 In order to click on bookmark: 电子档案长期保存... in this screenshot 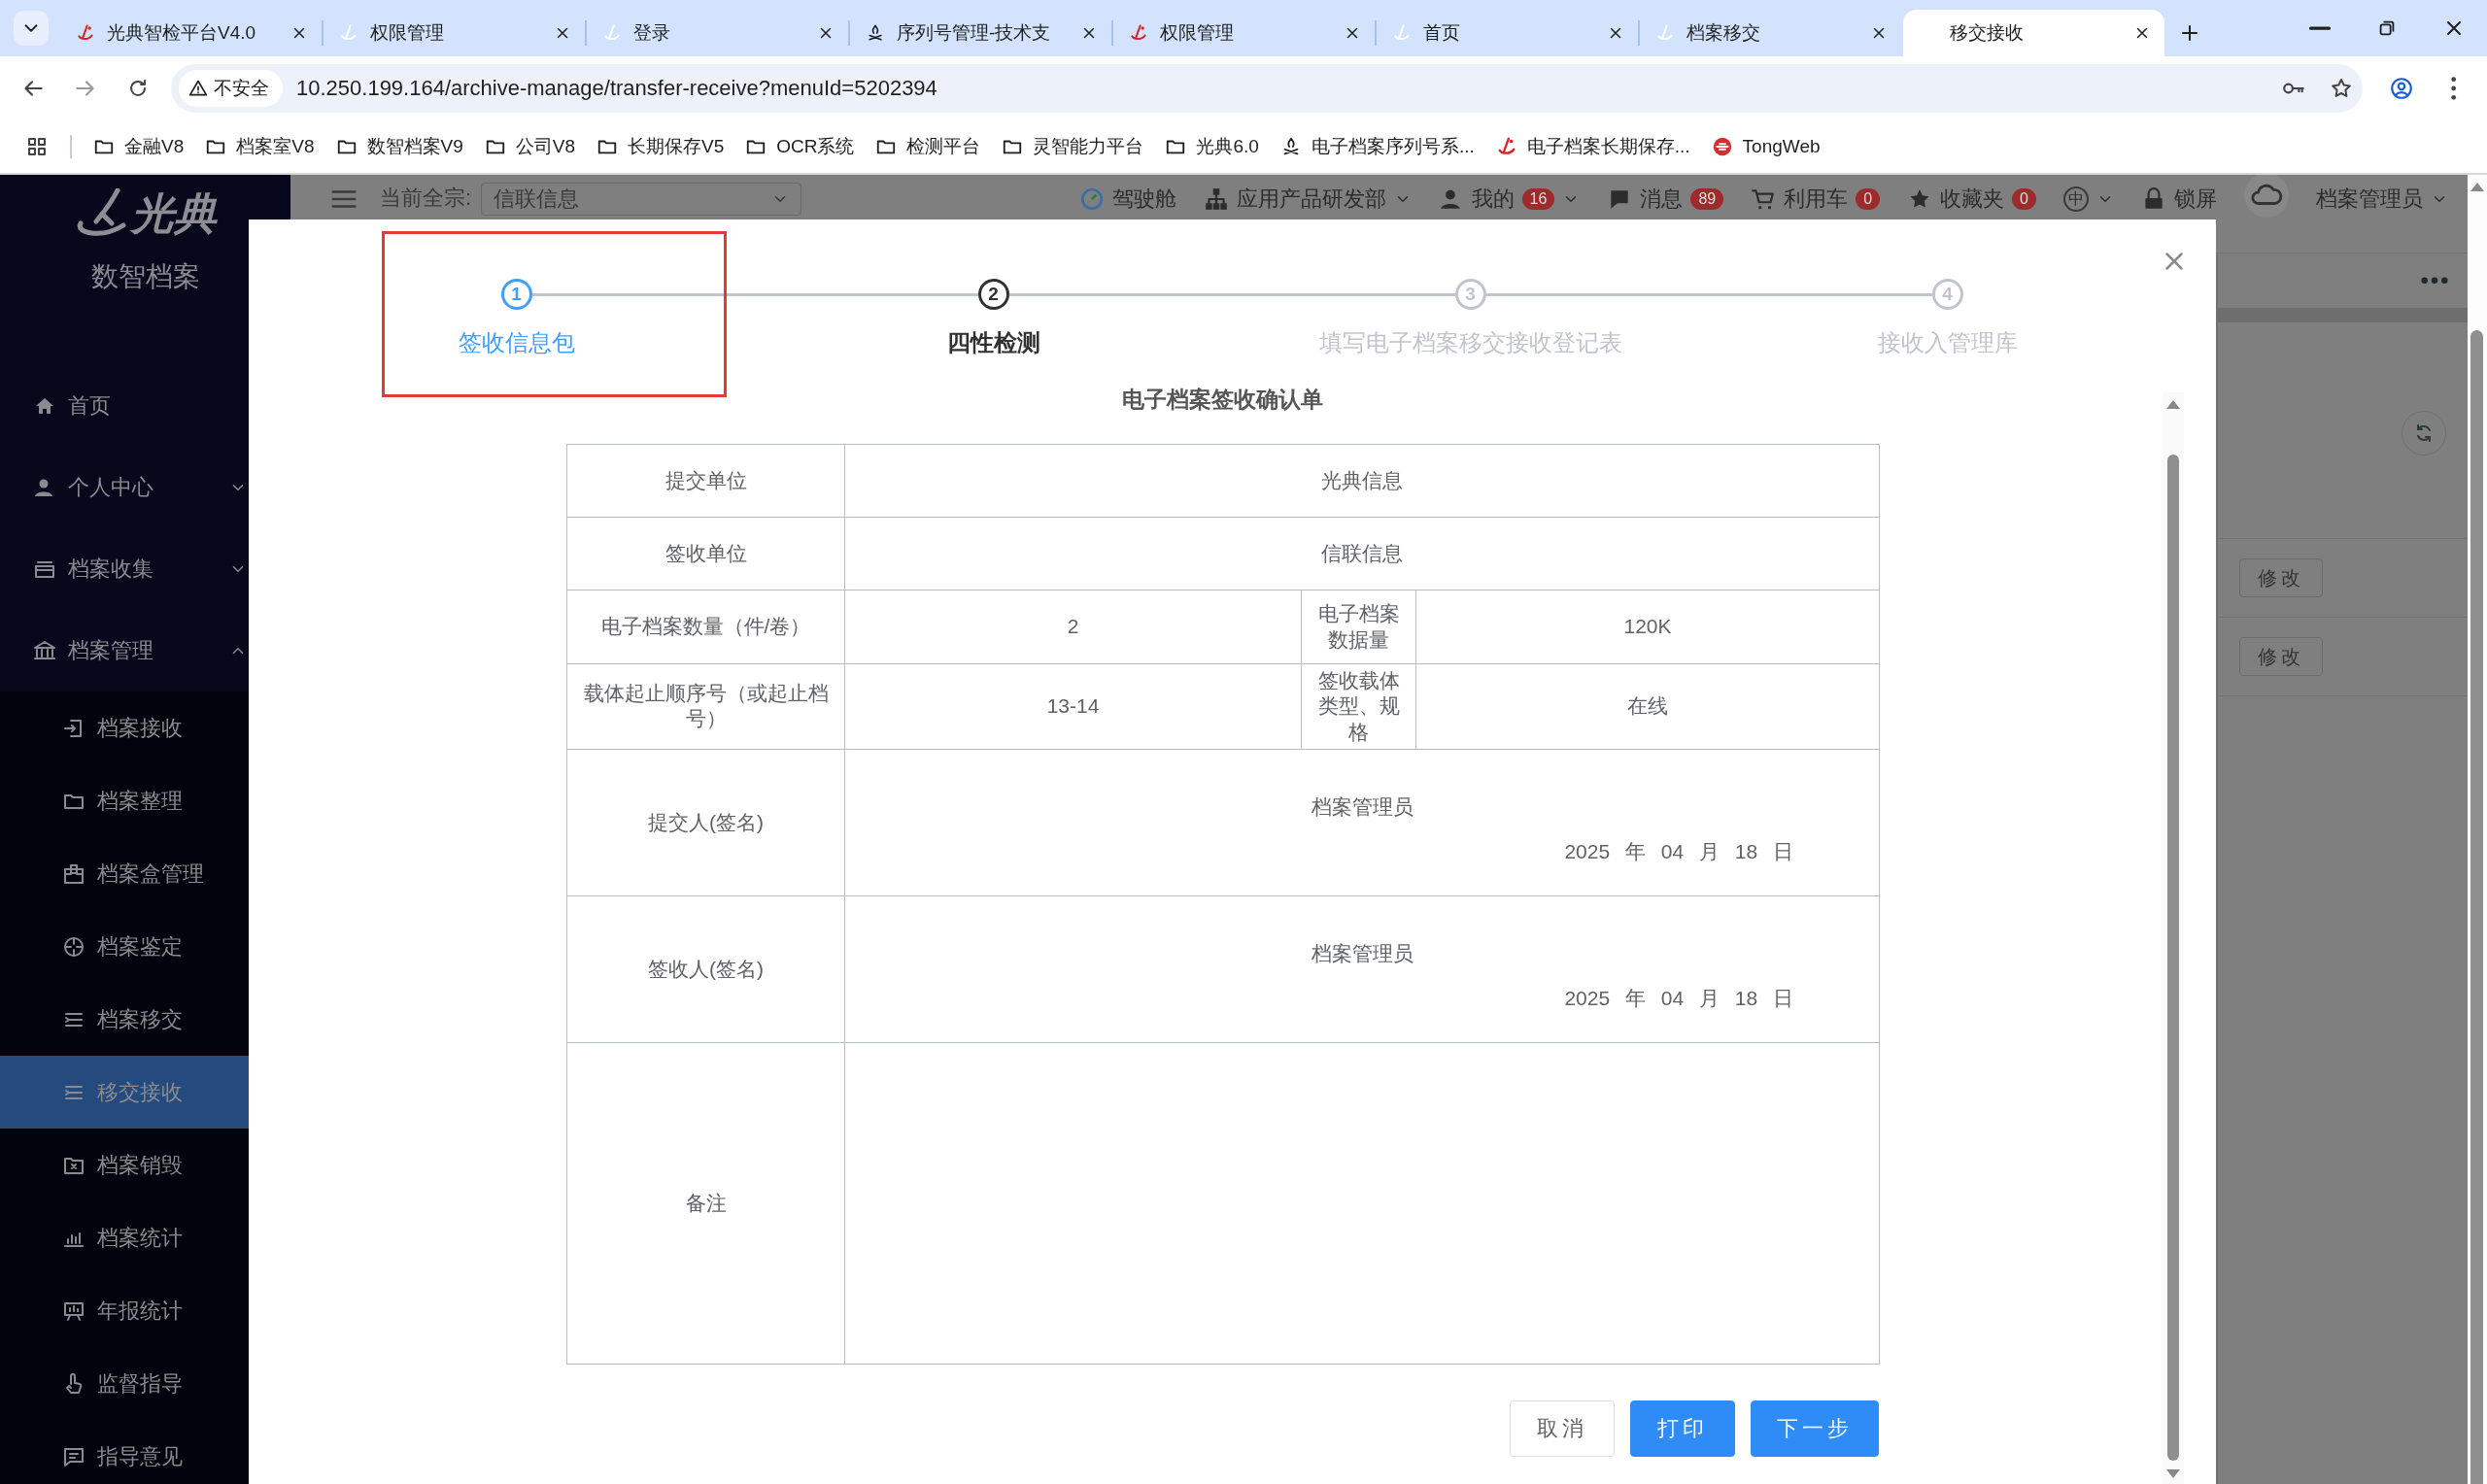, I will do `click(1592, 146)`.